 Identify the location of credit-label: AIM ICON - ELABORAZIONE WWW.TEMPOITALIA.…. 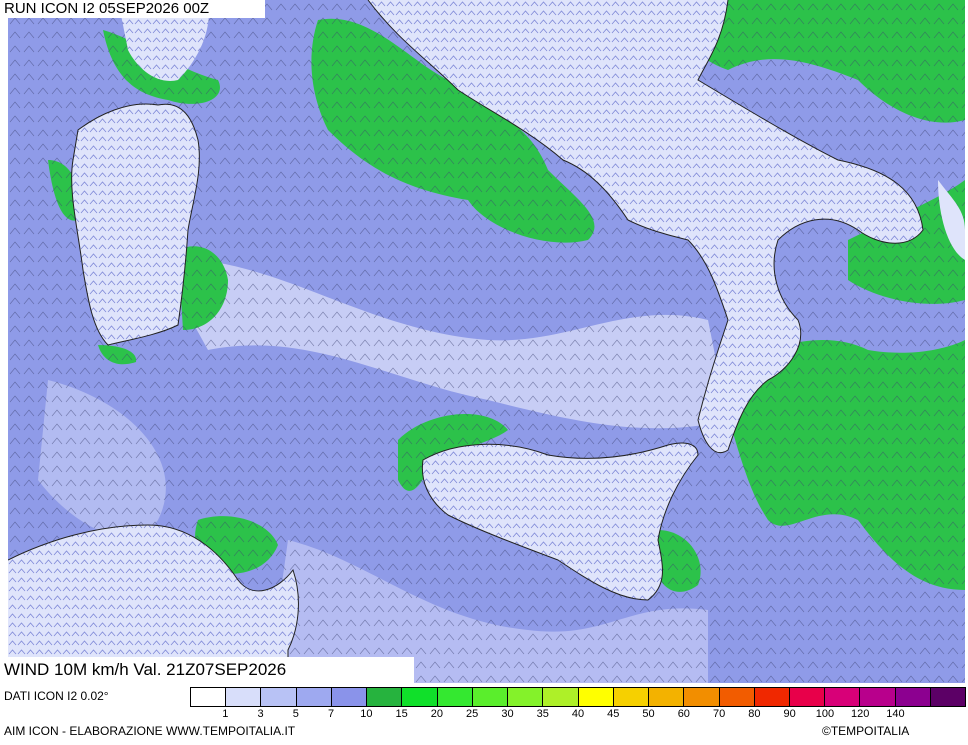
(150, 731).